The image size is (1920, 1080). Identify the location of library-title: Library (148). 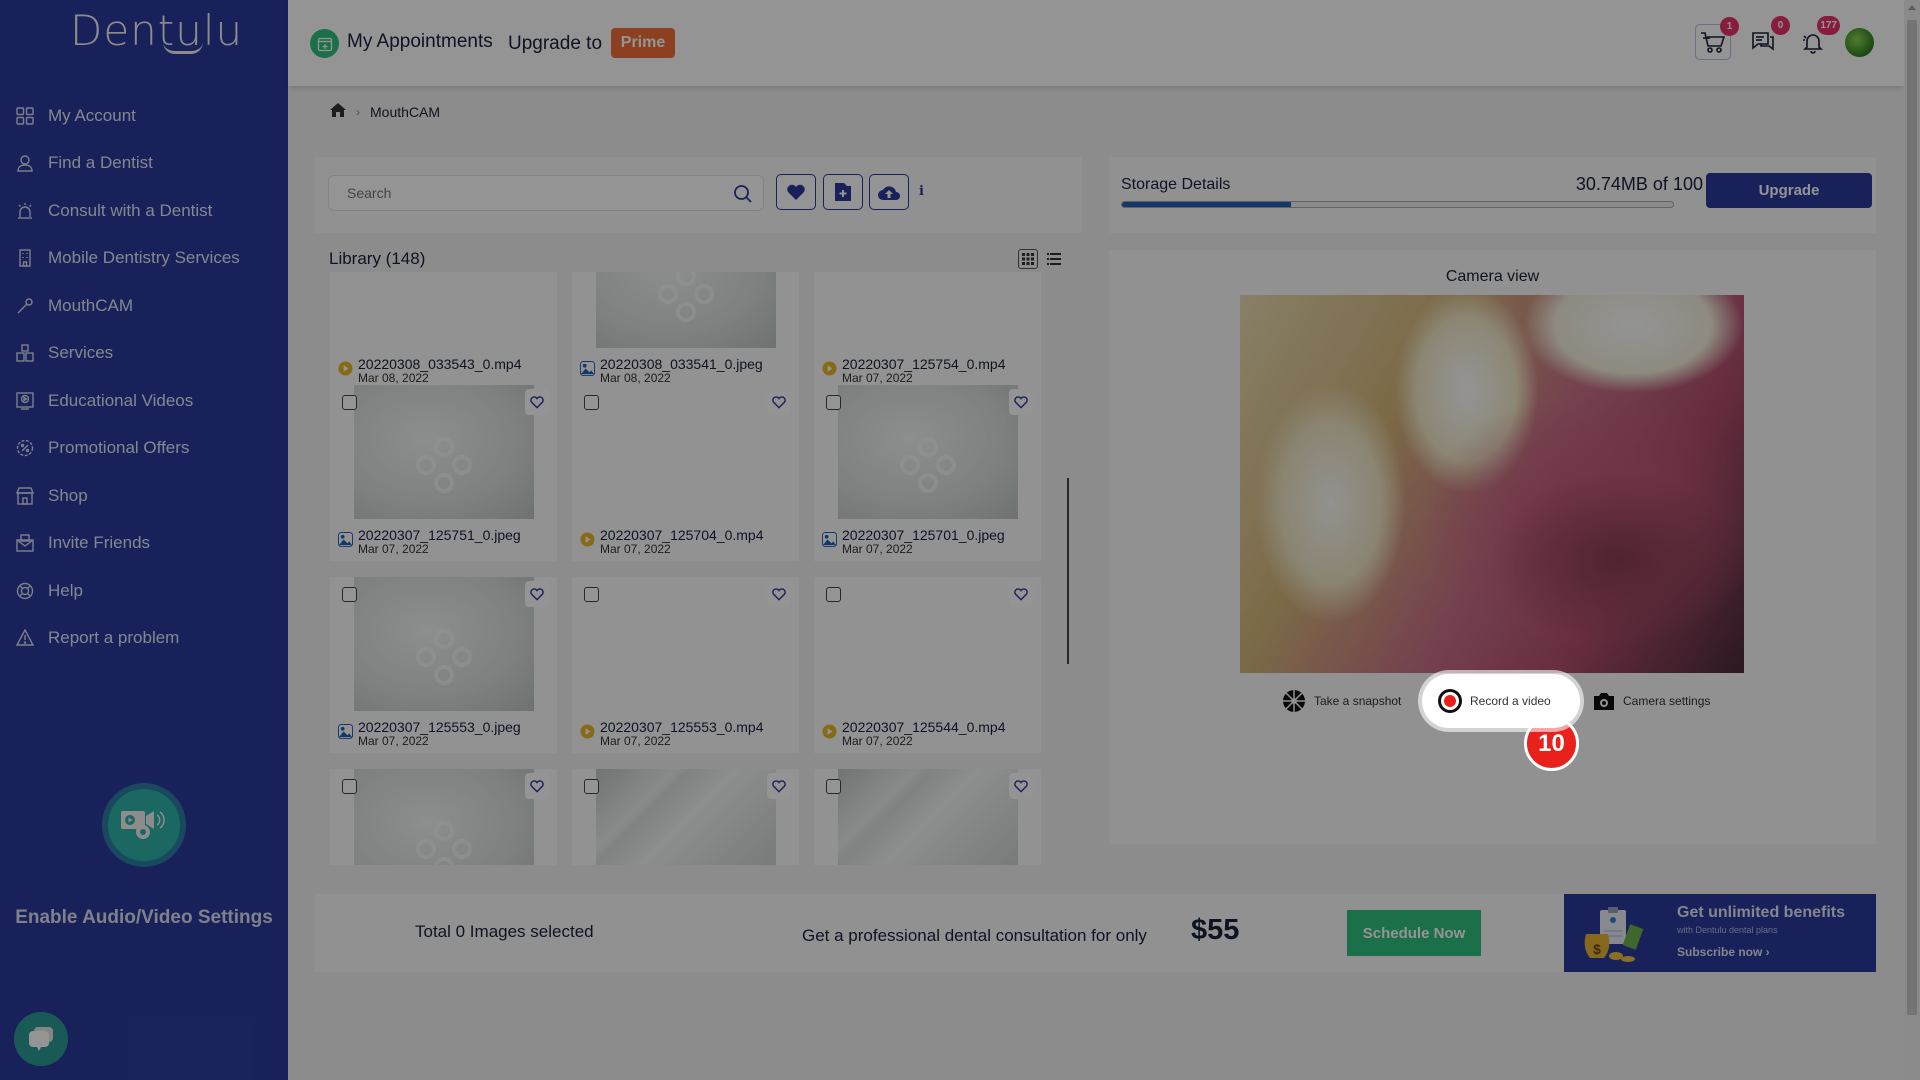
(377, 258).